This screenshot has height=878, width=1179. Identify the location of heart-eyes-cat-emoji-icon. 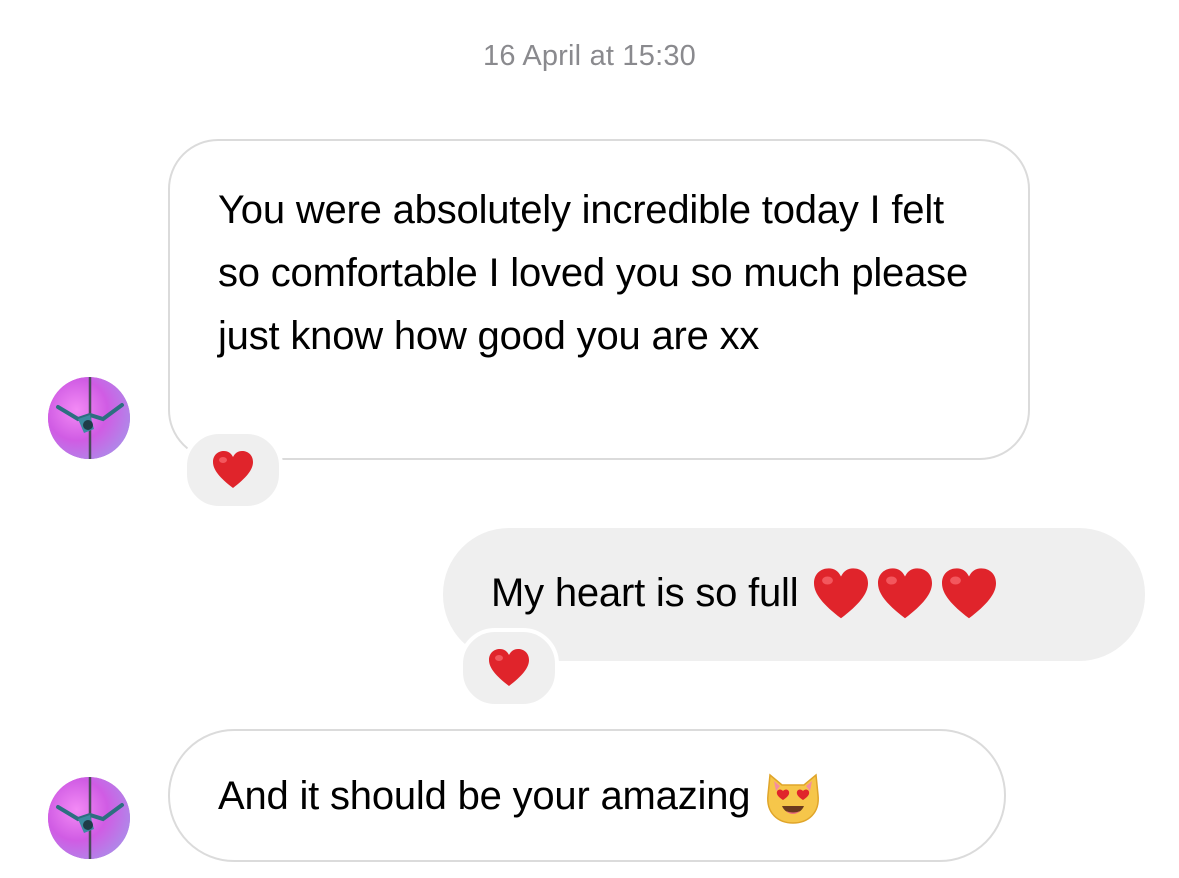
(793, 798).